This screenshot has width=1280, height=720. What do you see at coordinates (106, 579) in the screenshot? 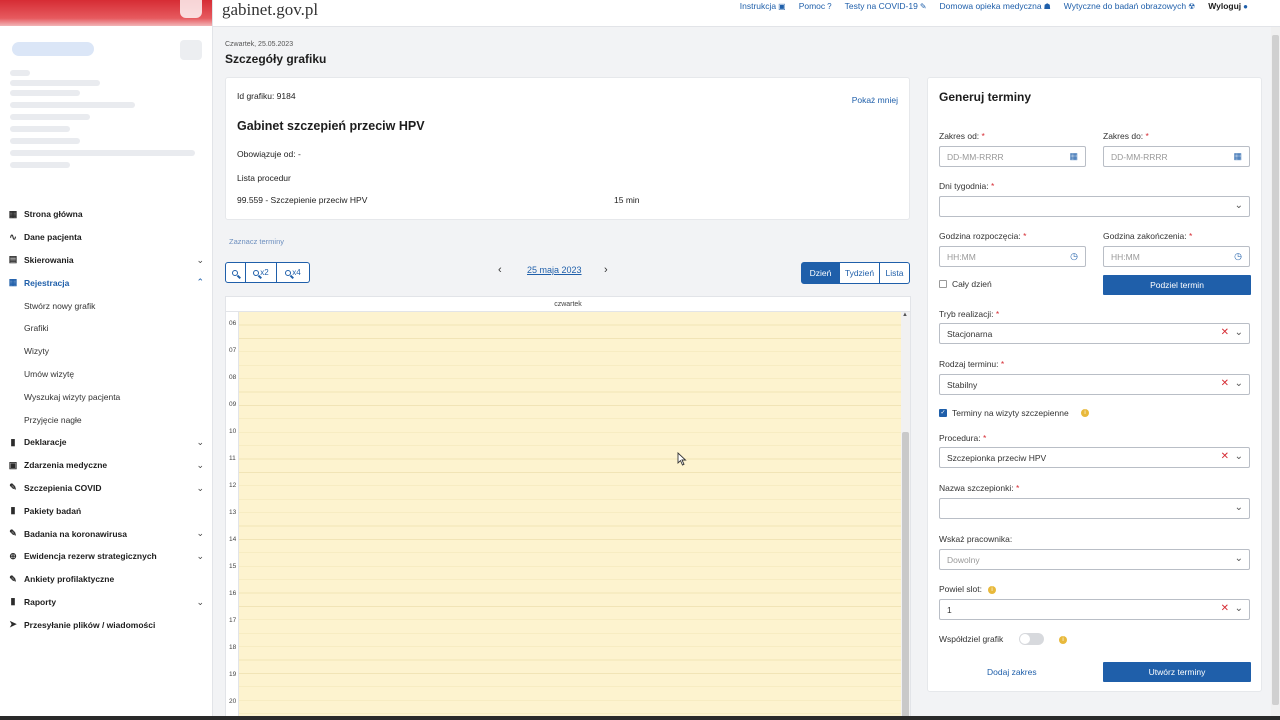
I see `sidebar-item-surveys: ✎ Ankiety profilaktyczne` at bounding box center [106, 579].